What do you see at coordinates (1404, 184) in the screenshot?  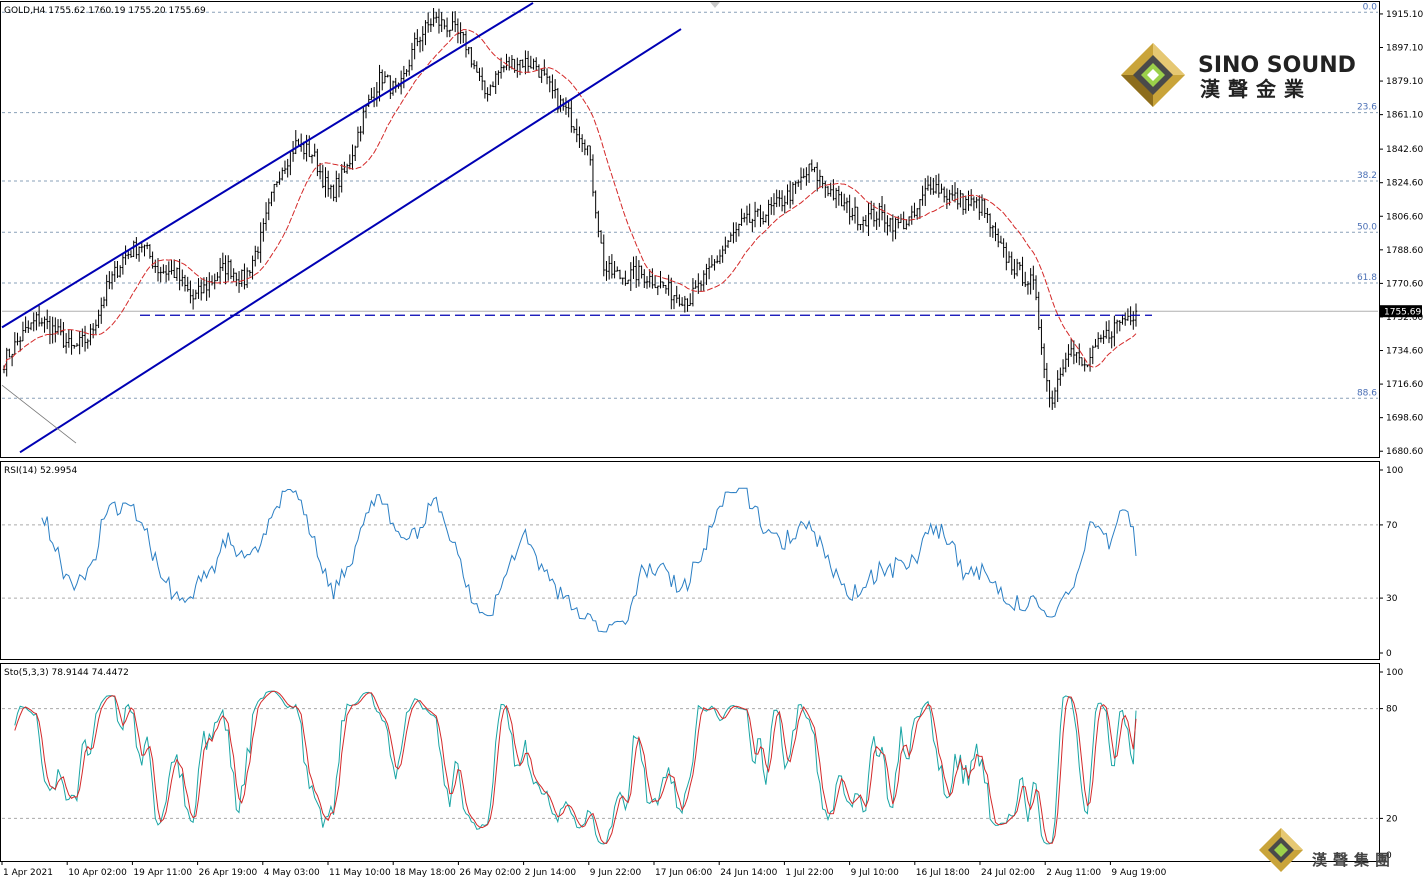 I see `price-tick-label: 1824.60` at bounding box center [1404, 184].